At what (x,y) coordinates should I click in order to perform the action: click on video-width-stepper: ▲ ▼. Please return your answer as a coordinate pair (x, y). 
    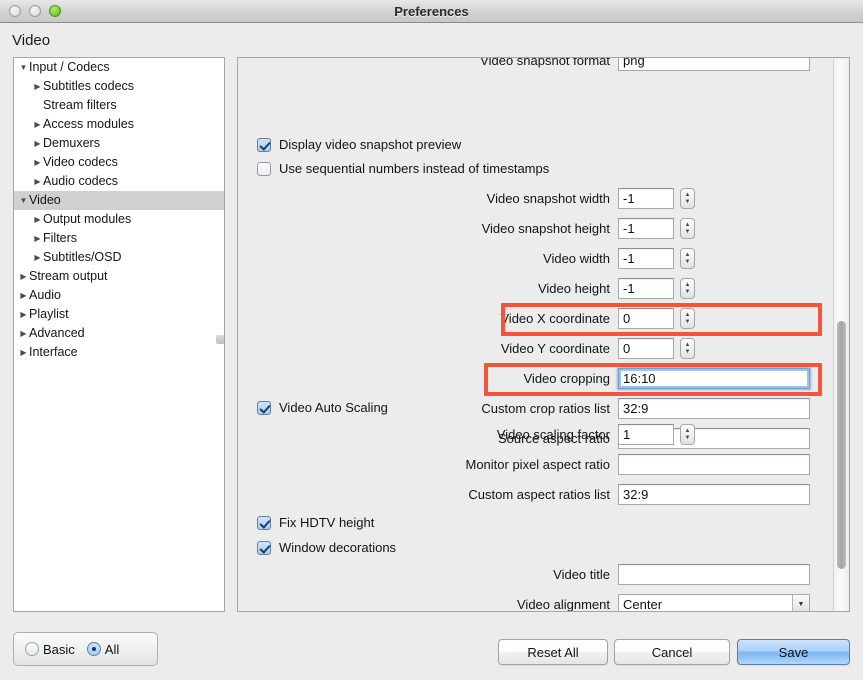
    Looking at the image, I should click on (687, 258).